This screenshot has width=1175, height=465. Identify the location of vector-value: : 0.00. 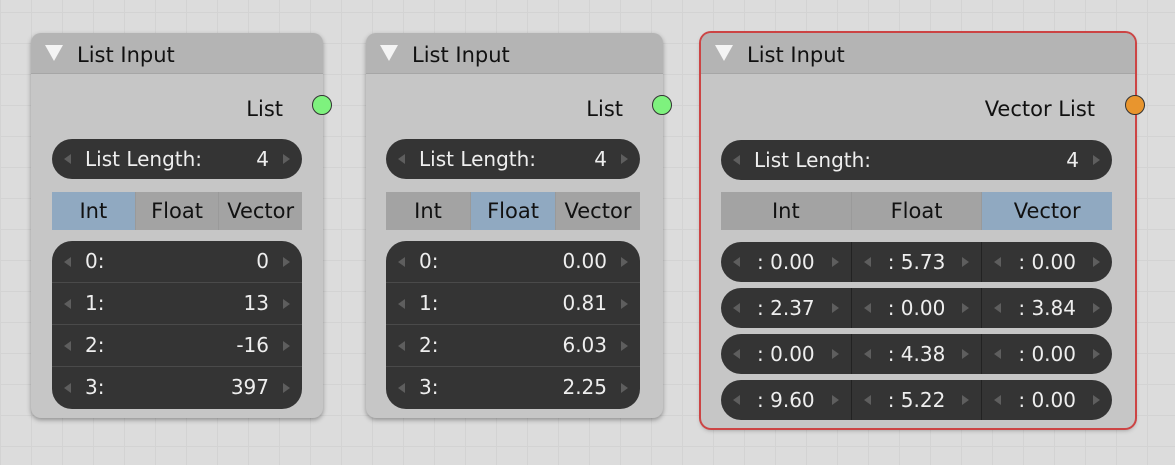
(916, 308).